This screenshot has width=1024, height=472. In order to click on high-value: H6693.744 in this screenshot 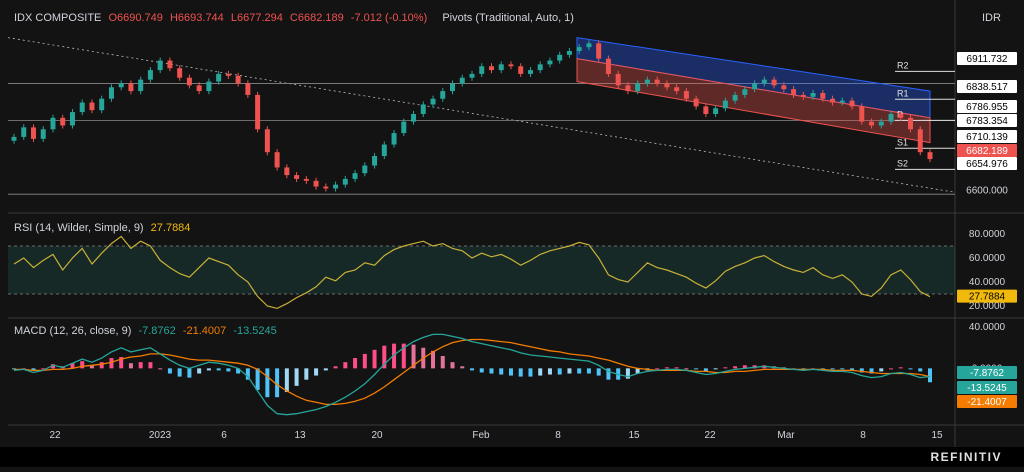, I will do `click(196, 18)`.